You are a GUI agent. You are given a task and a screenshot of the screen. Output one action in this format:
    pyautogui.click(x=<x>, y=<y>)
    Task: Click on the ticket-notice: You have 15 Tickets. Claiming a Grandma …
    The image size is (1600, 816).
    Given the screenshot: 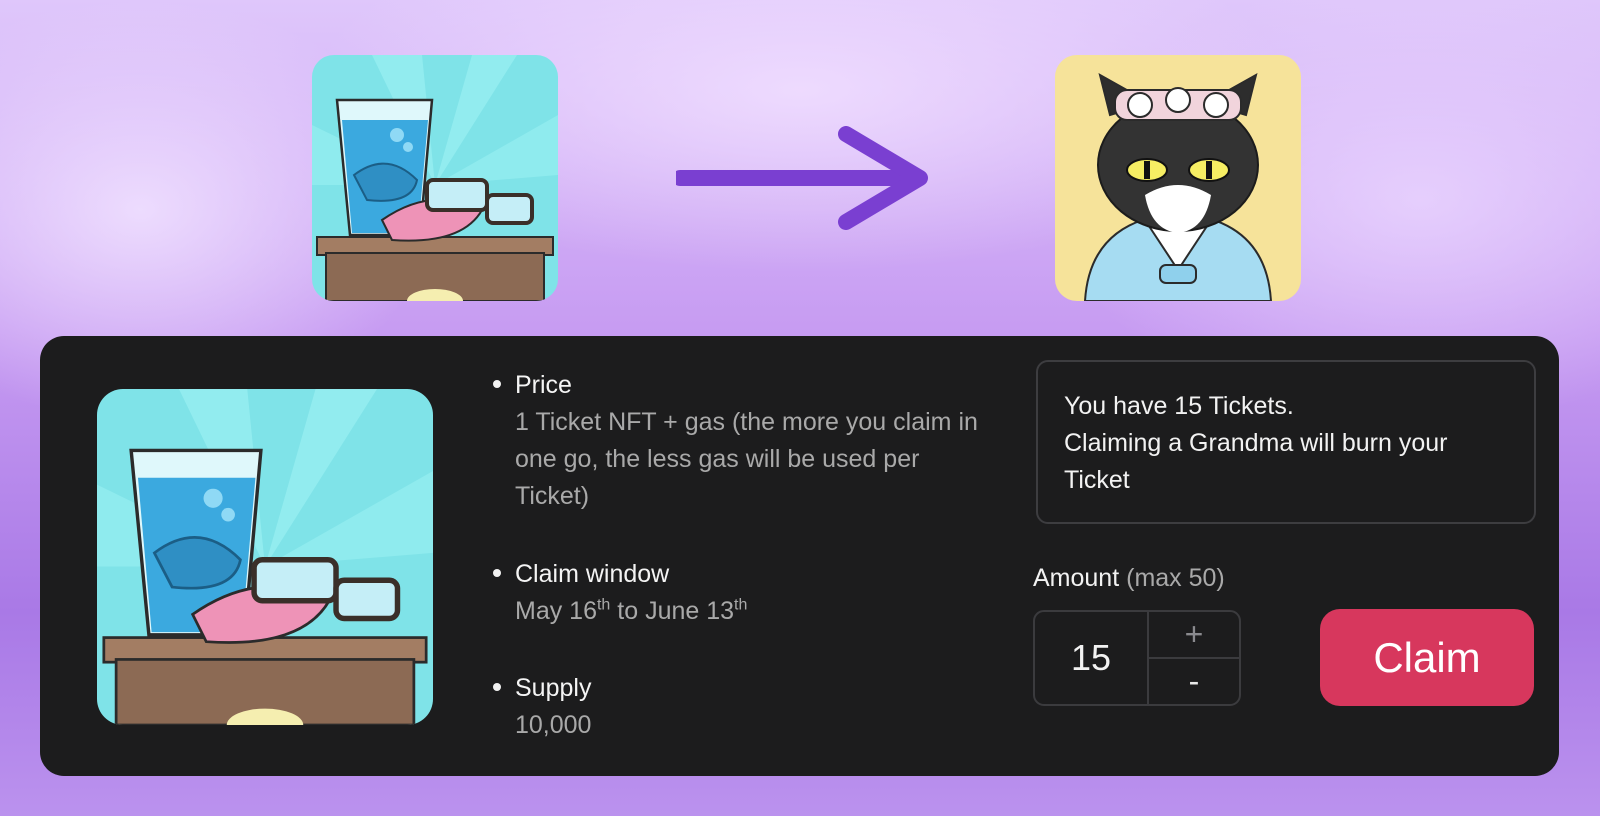 What is the action you would take?
    pyautogui.click(x=1286, y=442)
    